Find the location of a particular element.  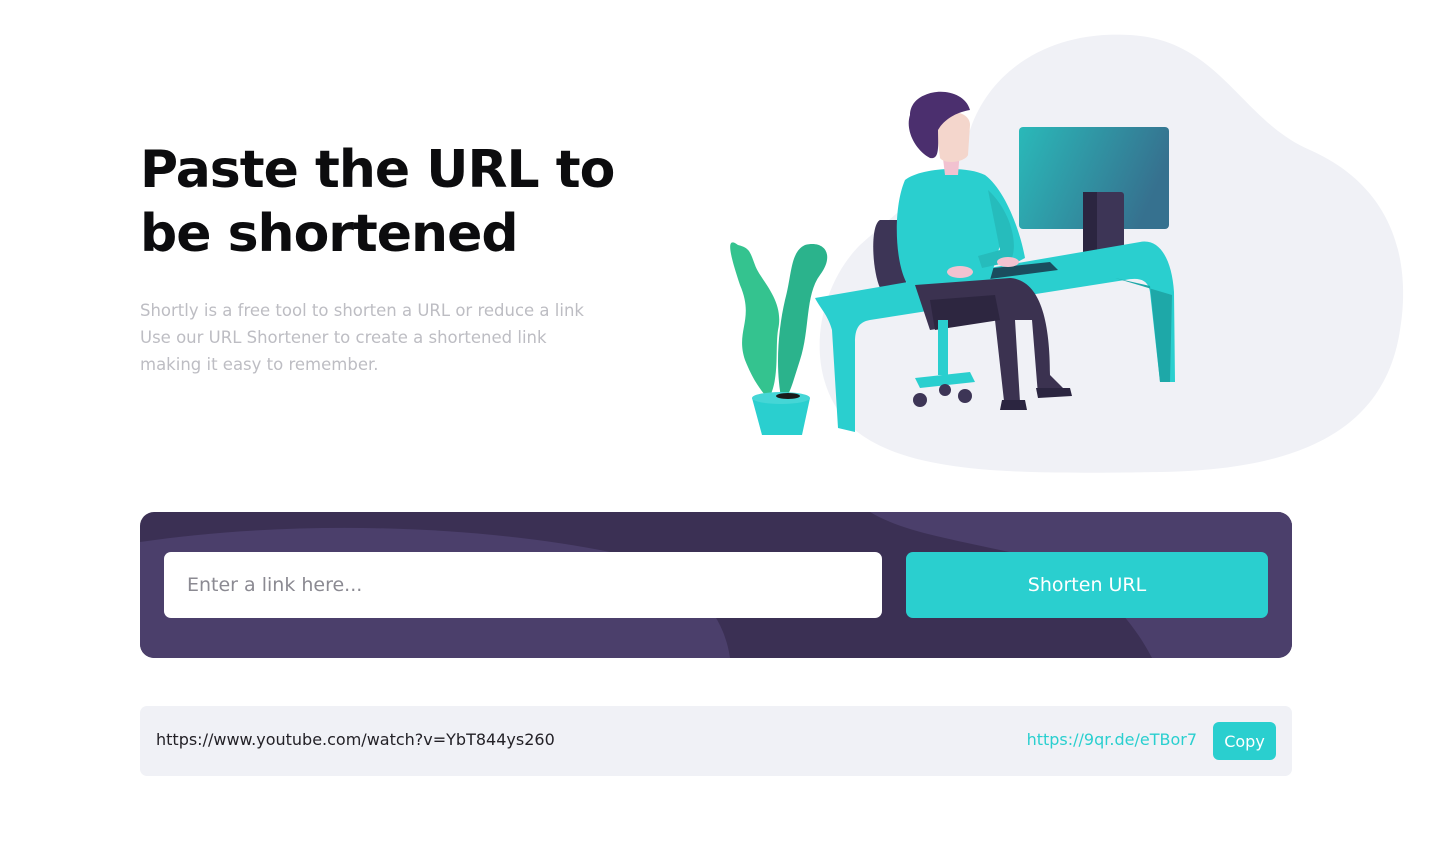

shorten-form-panel: Shorten URL is located at coordinates (716, 585).